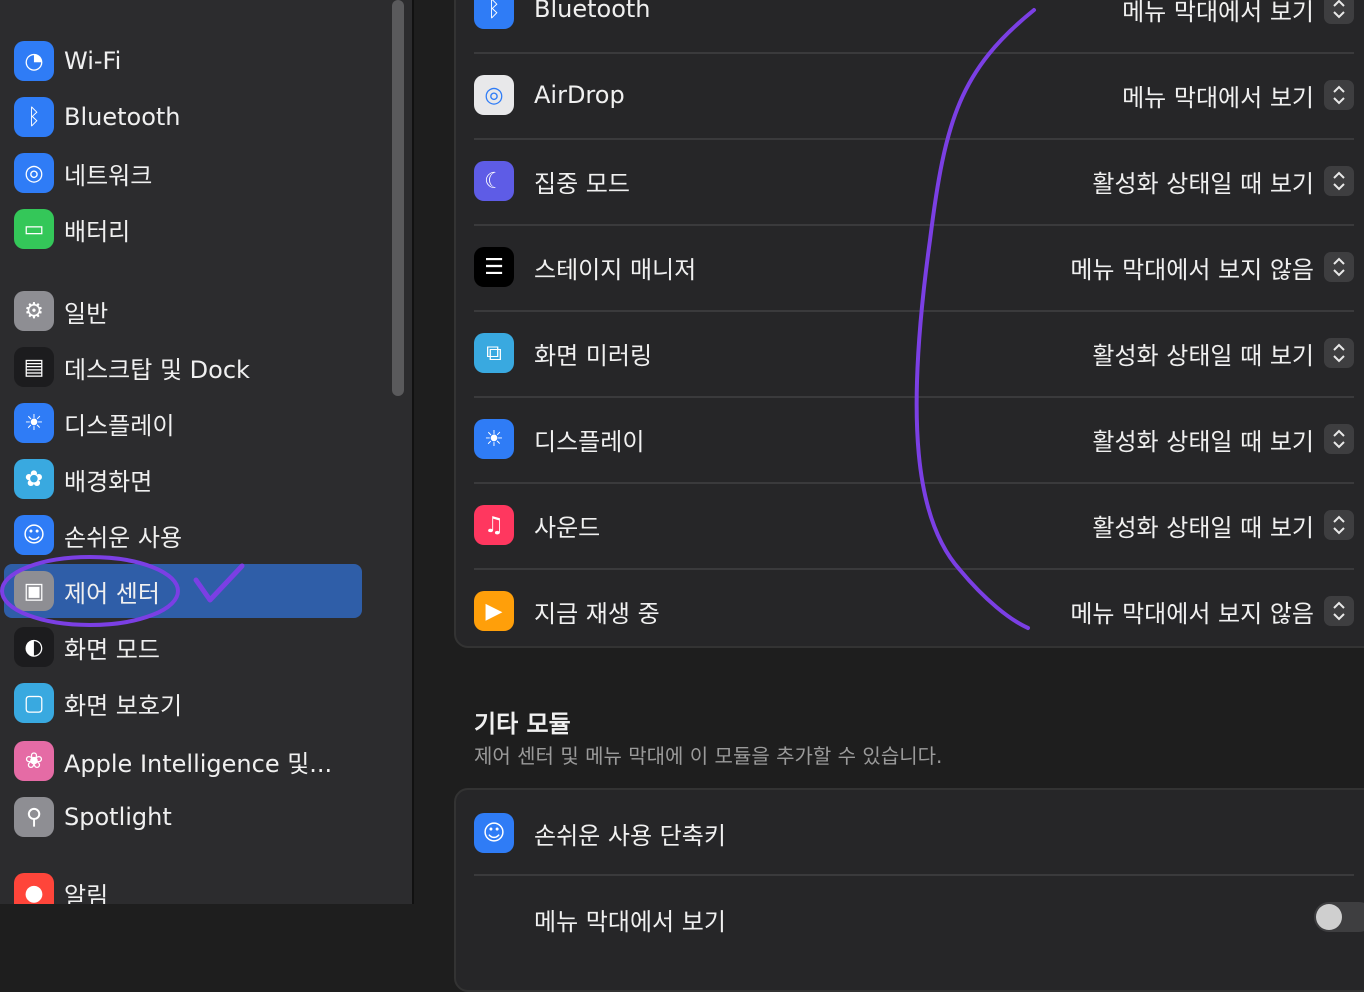  Describe the element at coordinates (34, 479) in the screenshot. I see `flower-icon: ✿` at that location.